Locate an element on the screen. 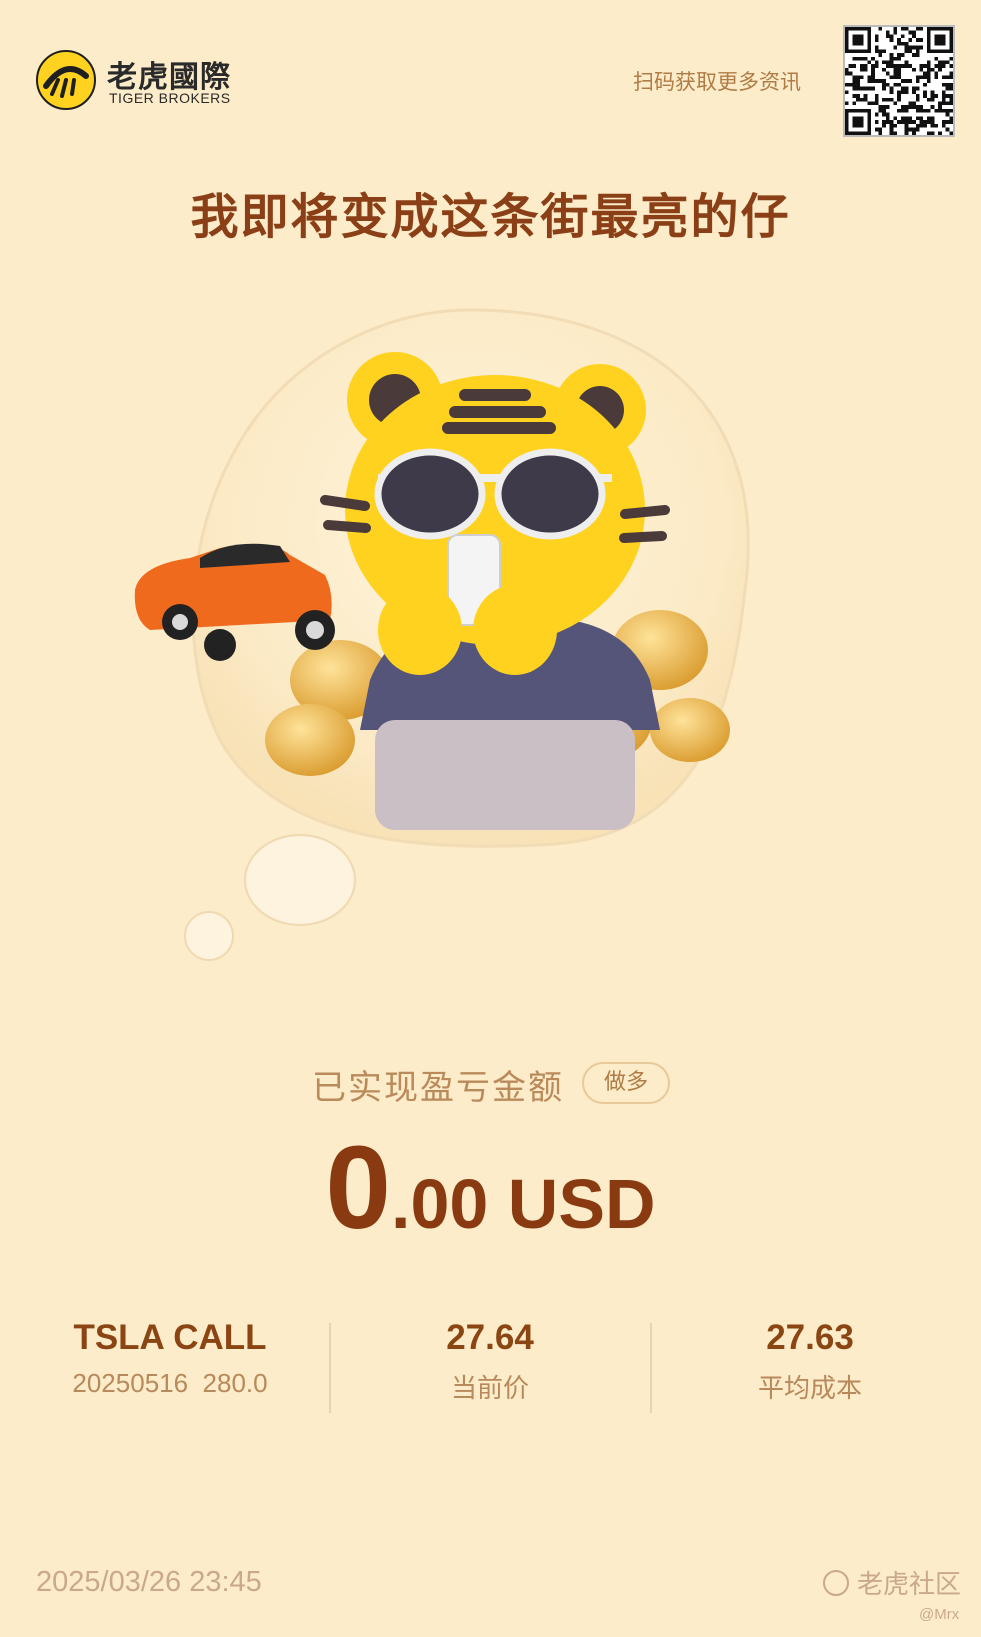  community-brand: 老虎社区 is located at coordinates (892, 1582).